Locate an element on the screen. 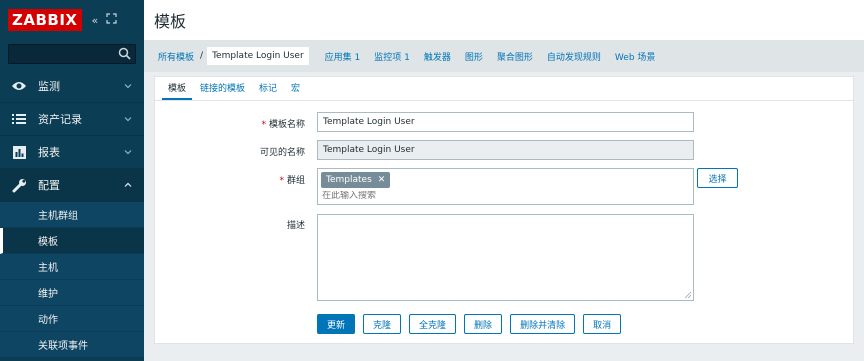 The image size is (864, 361). page-title: 模板 is located at coordinates (170, 21).